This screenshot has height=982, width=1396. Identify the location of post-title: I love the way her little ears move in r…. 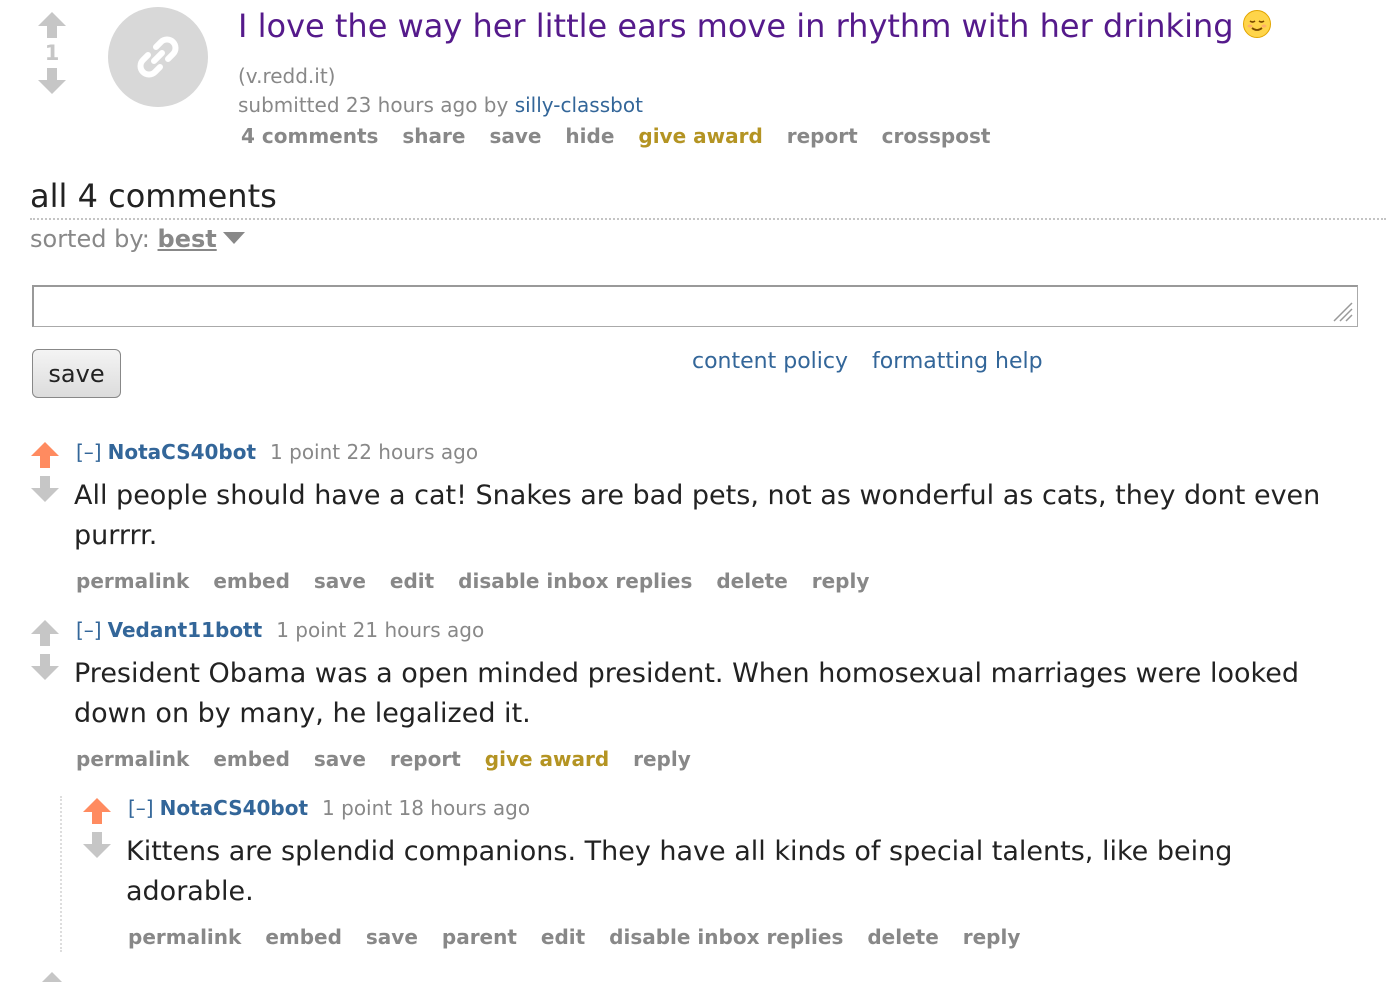
(755, 26).